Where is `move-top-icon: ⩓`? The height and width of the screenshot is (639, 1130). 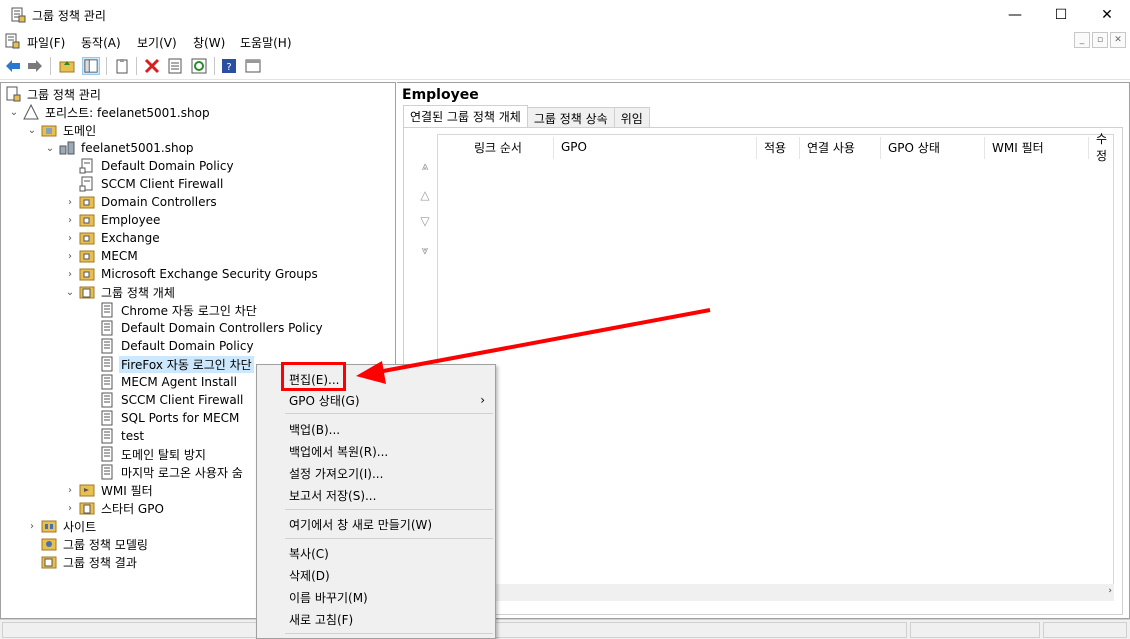
move-top-icon: ⩓ is located at coordinates (425, 166).